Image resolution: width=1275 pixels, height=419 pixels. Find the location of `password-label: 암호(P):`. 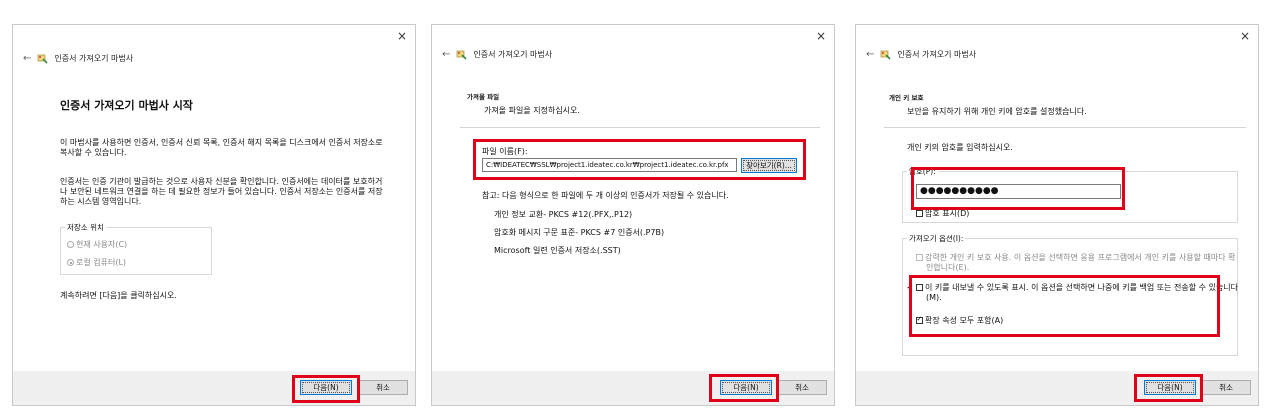

password-label: 암호(P): is located at coordinates (922, 171).